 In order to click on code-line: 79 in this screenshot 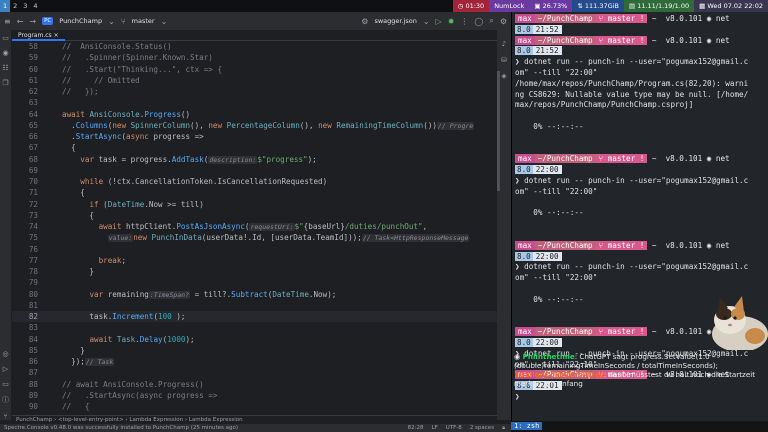, I will do `click(254, 282)`.